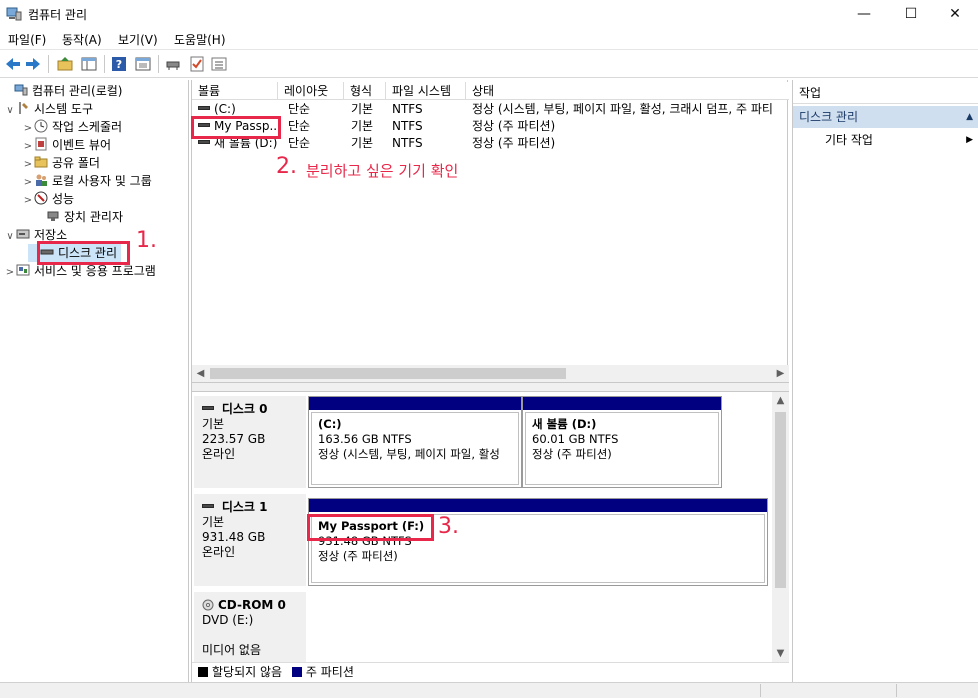  I want to click on partition-legend: 할당되지 않음 주 파티션, so click(490, 672).